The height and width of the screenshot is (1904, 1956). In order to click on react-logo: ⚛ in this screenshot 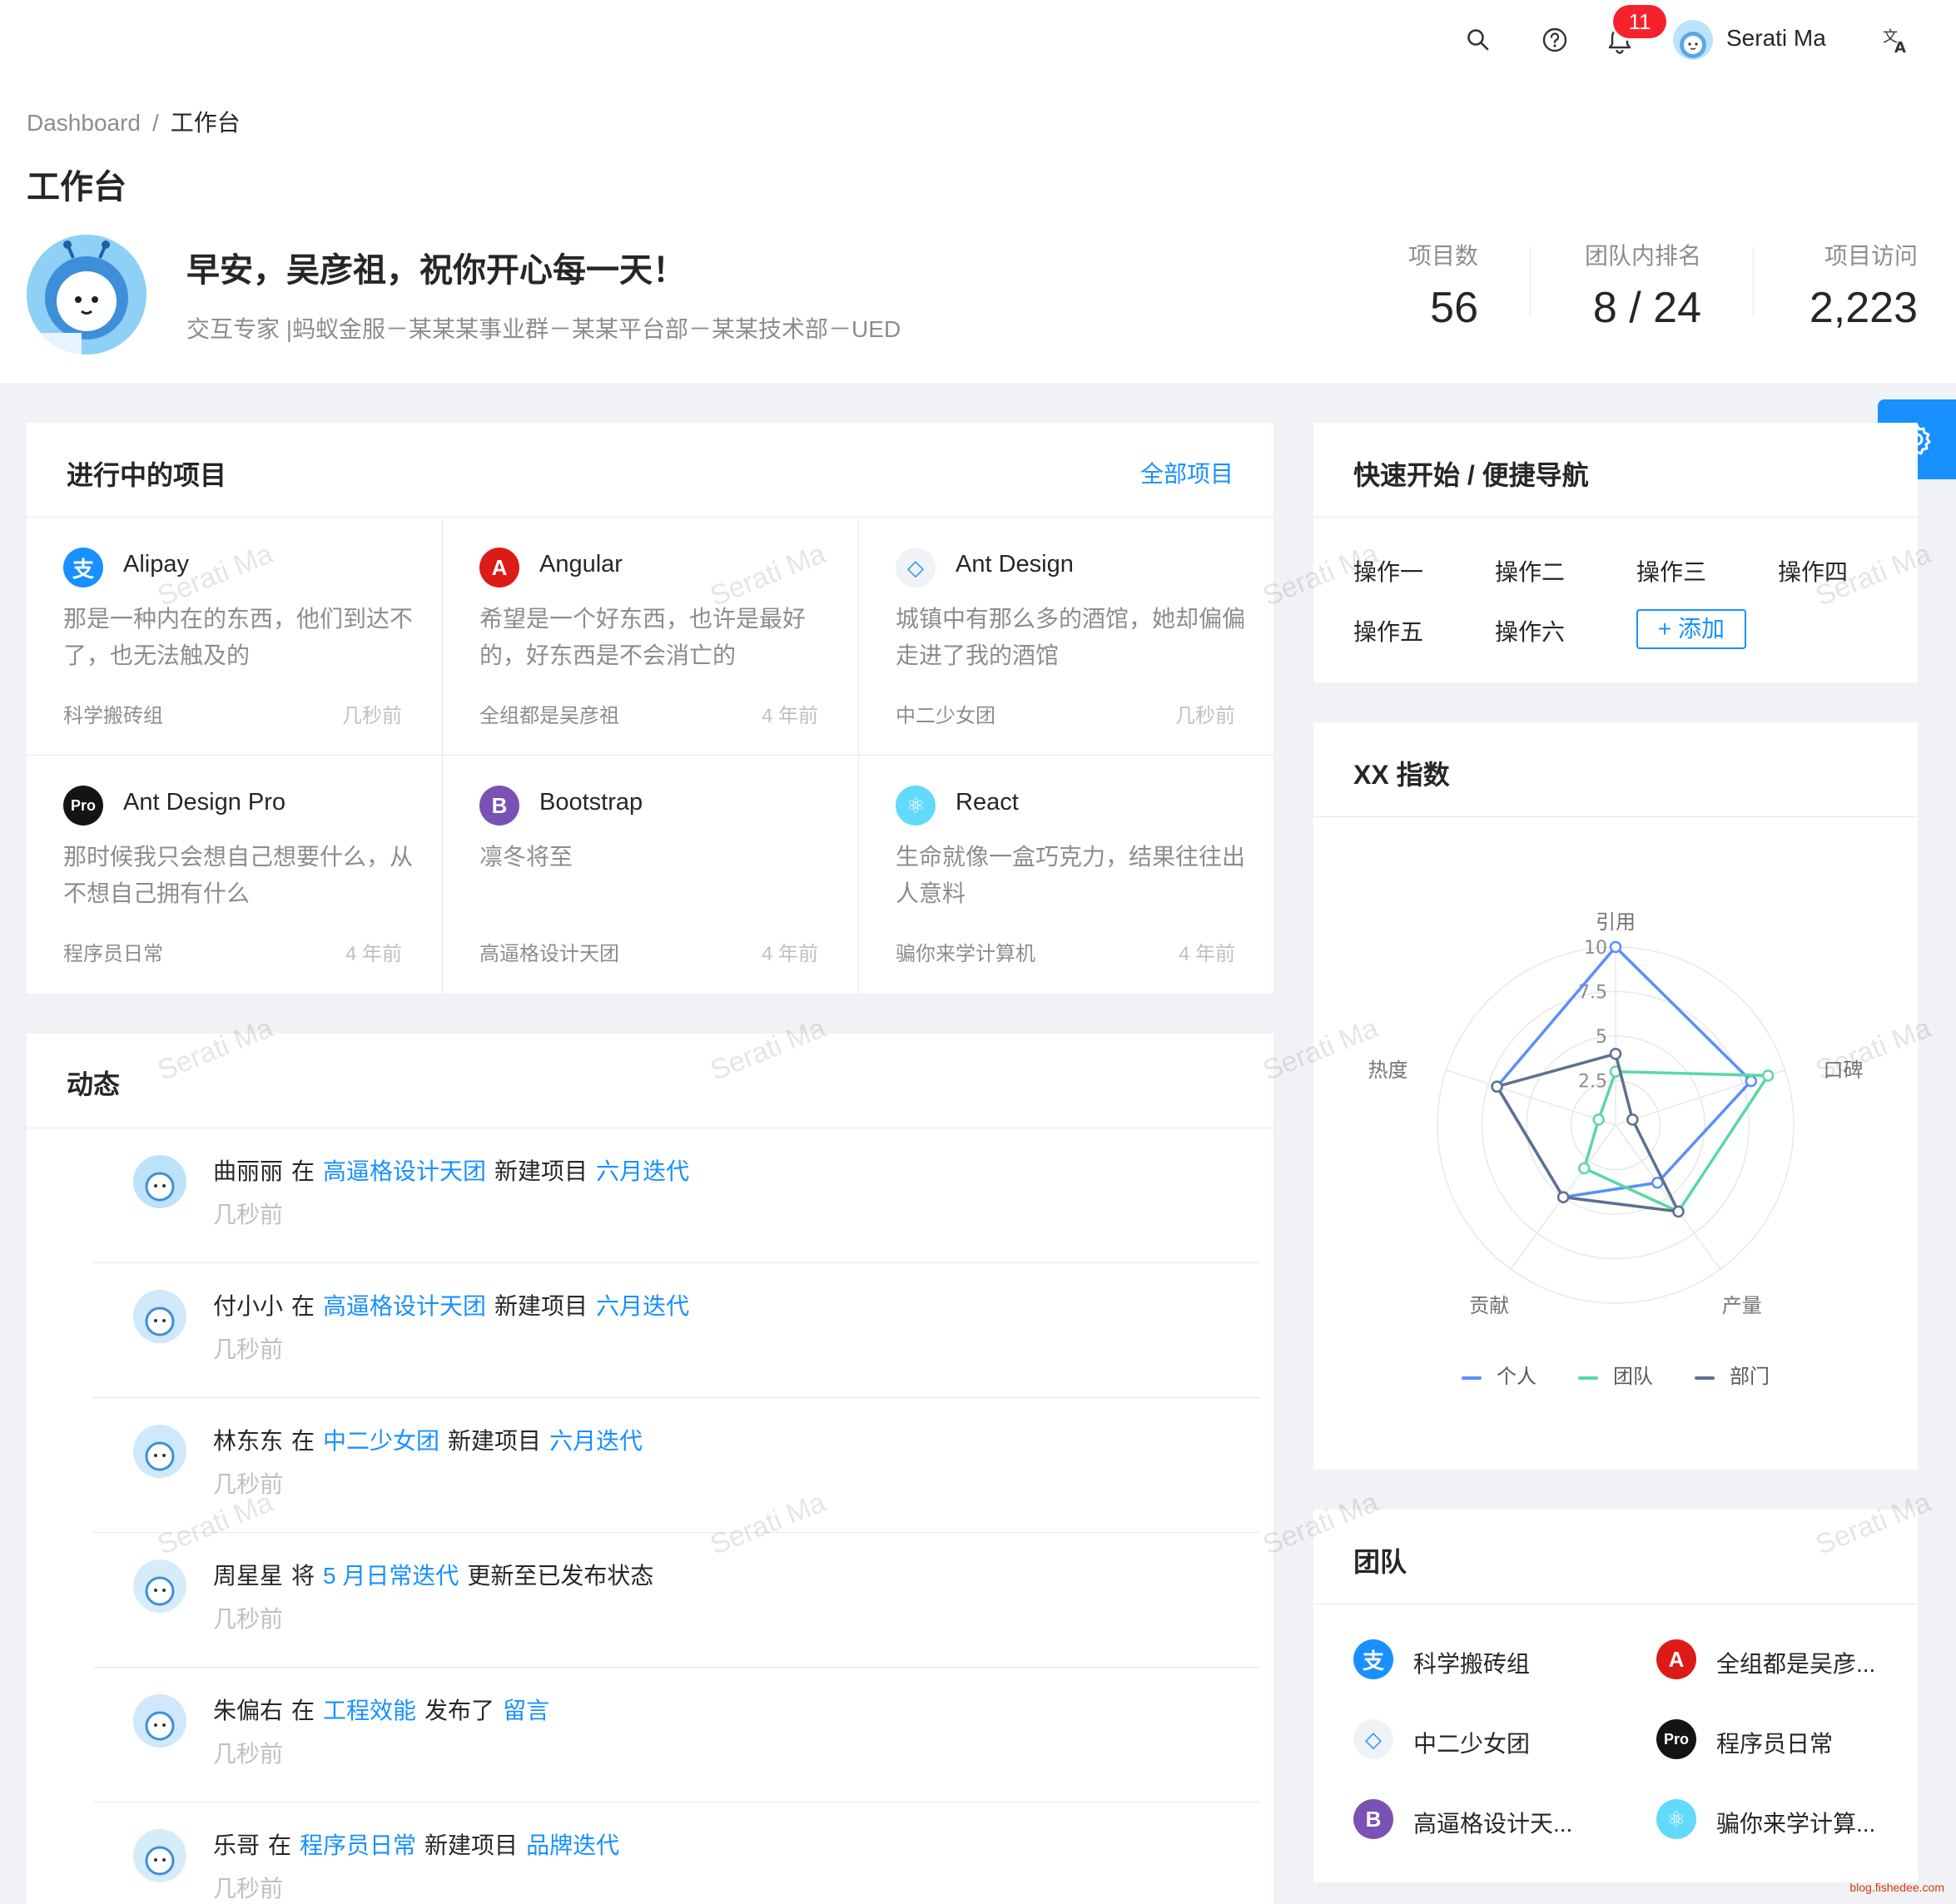, I will do `click(916, 806)`.